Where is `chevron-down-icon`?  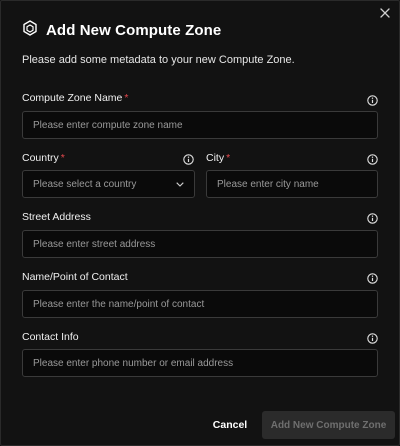 chevron-down-icon is located at coordinates (180, 184).